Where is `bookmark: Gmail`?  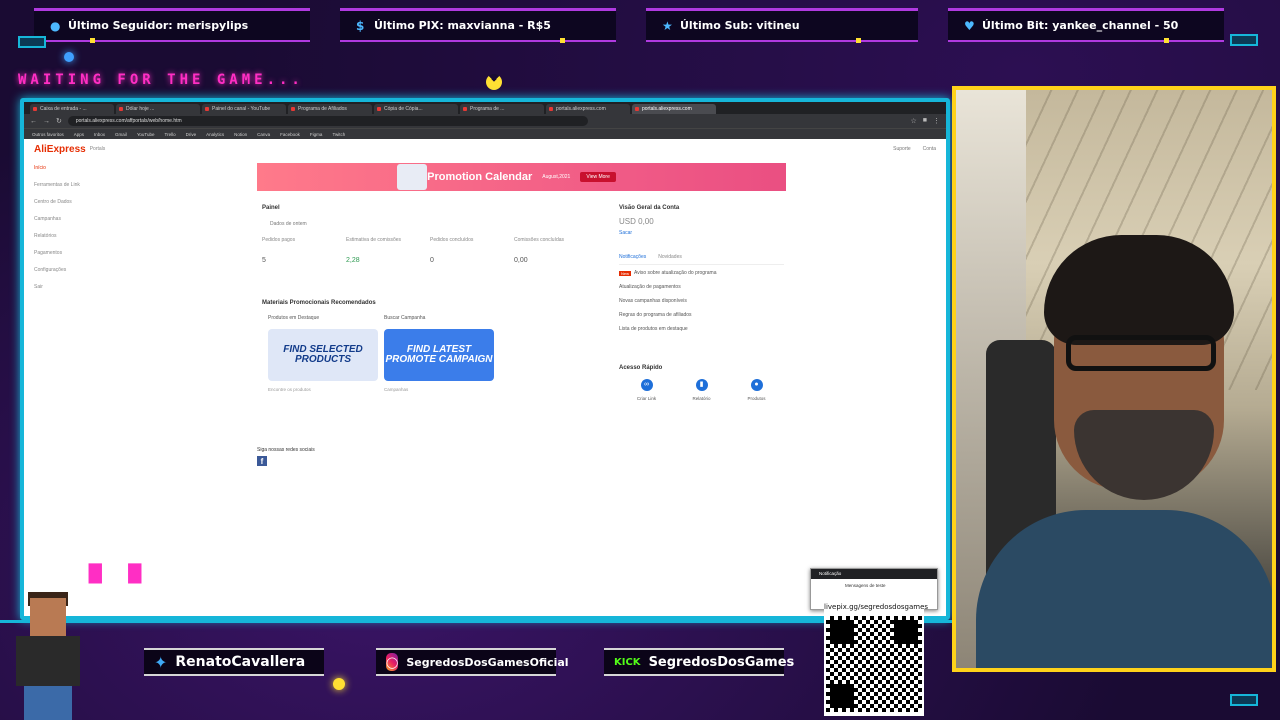
bookmark: Gmail is located at coordinates (121, 134).